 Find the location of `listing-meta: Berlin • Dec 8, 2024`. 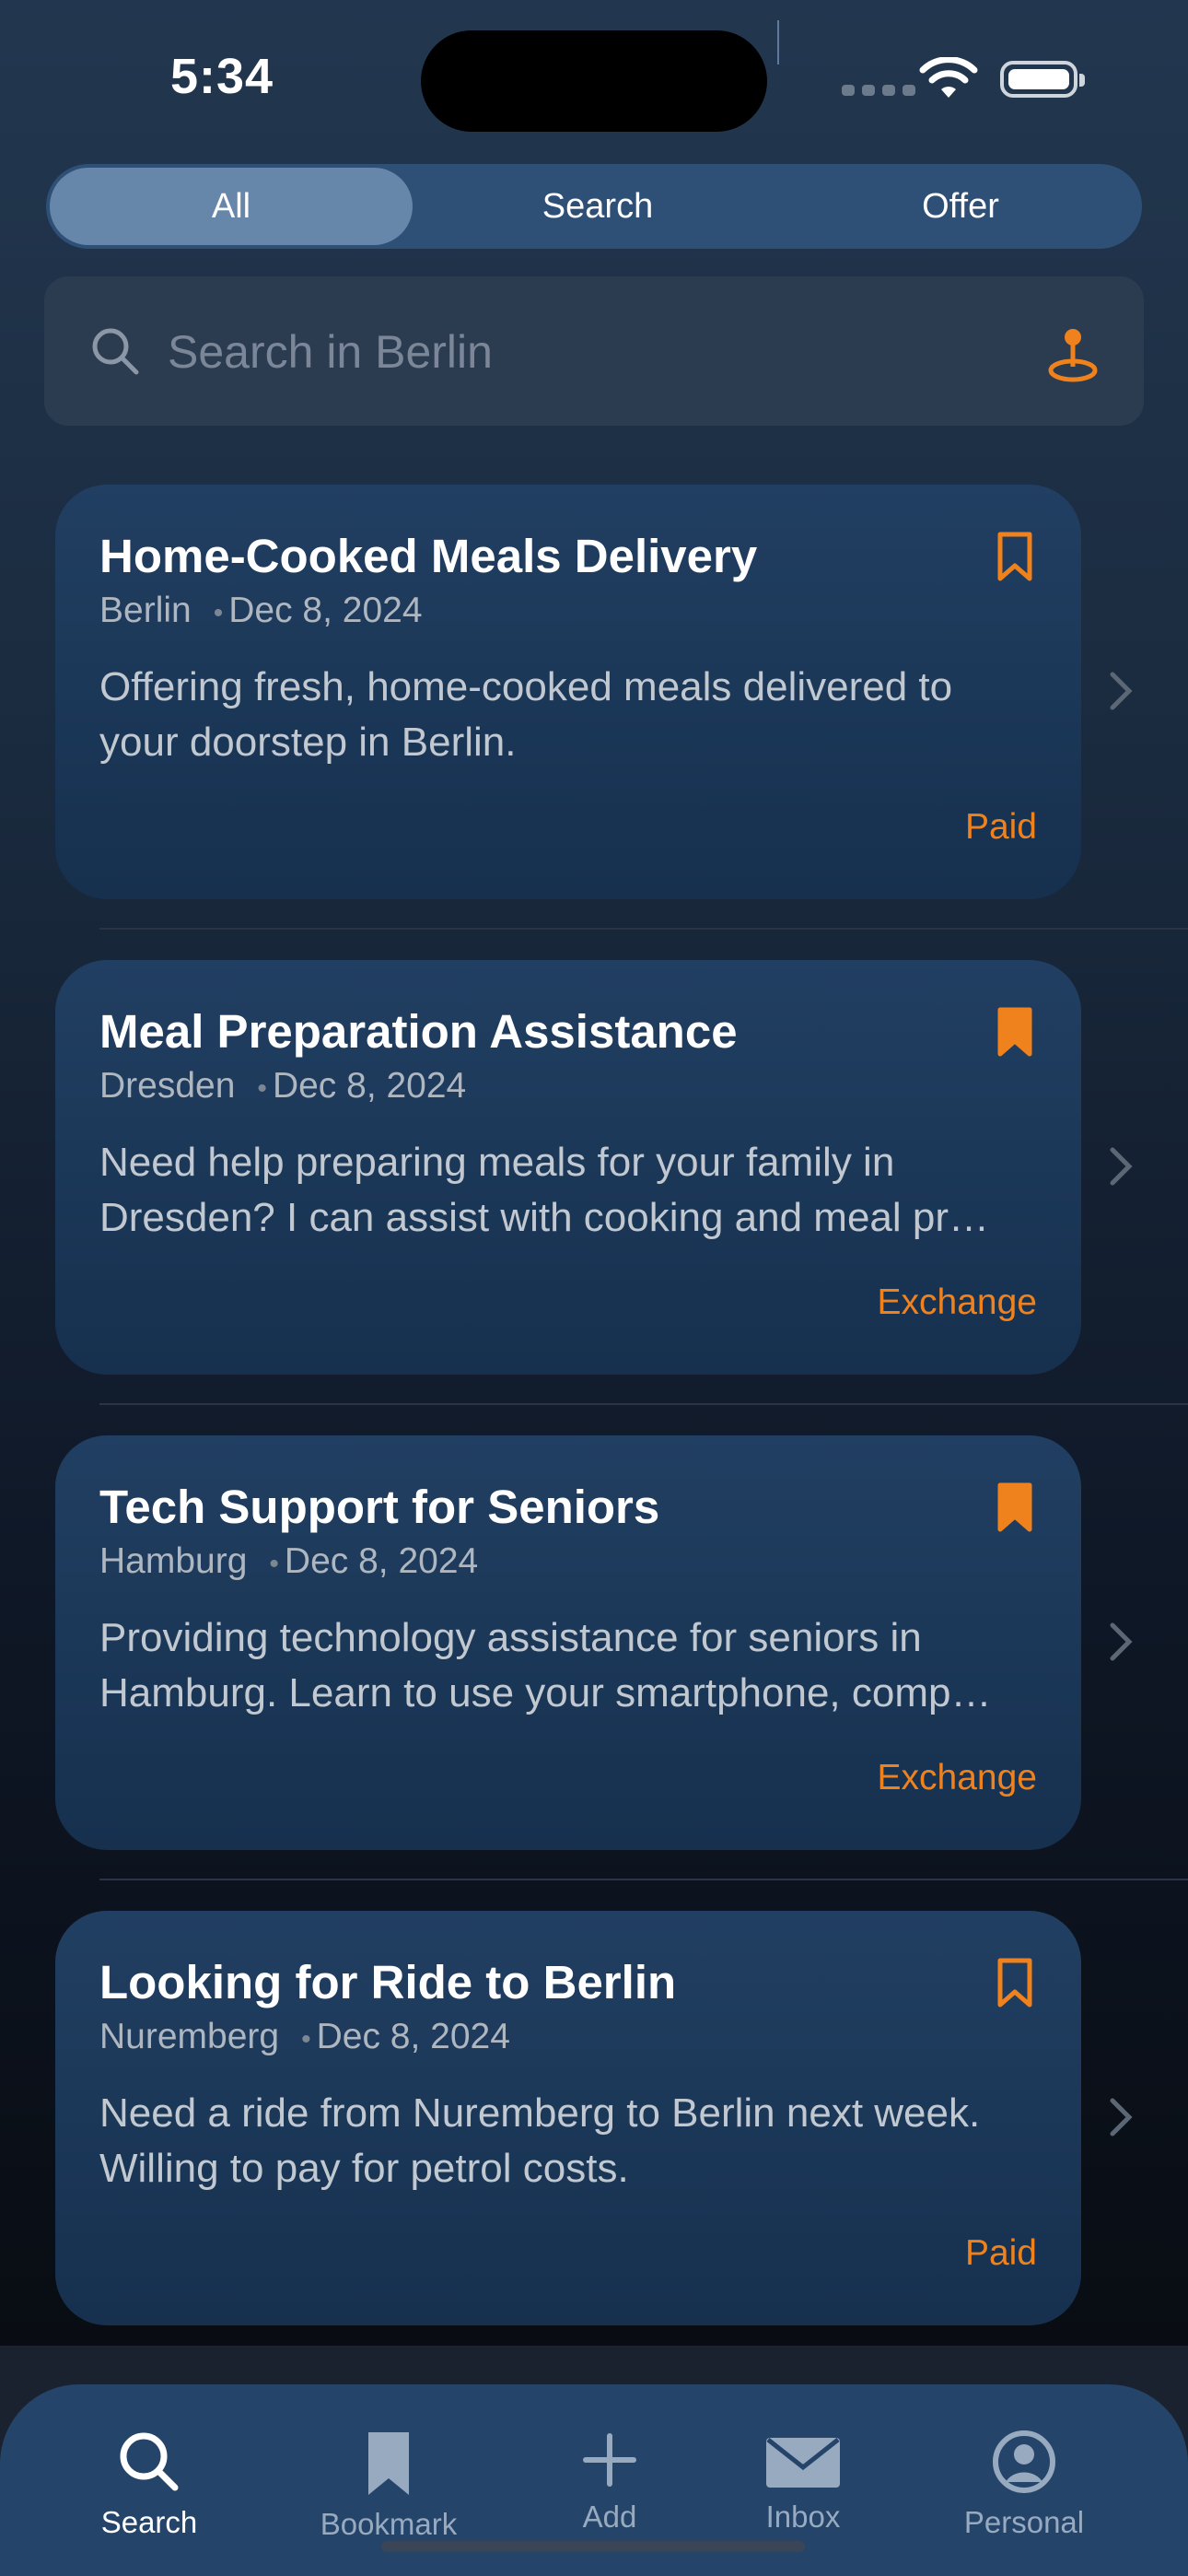

listing-meta: Berlin • Dec 8, 2024 is located at coordinates (261, 611).